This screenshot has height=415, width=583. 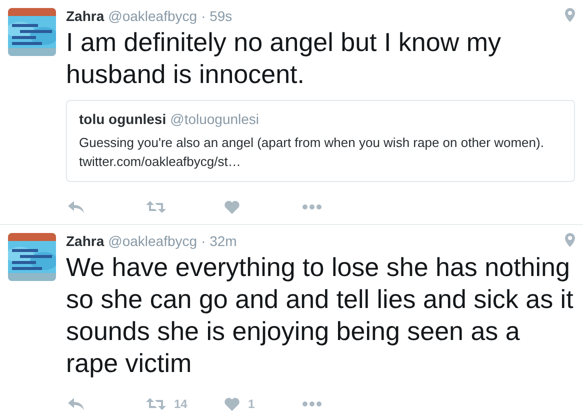 I want to click on tweet-time: · 59s, so click(x=216, y=16).